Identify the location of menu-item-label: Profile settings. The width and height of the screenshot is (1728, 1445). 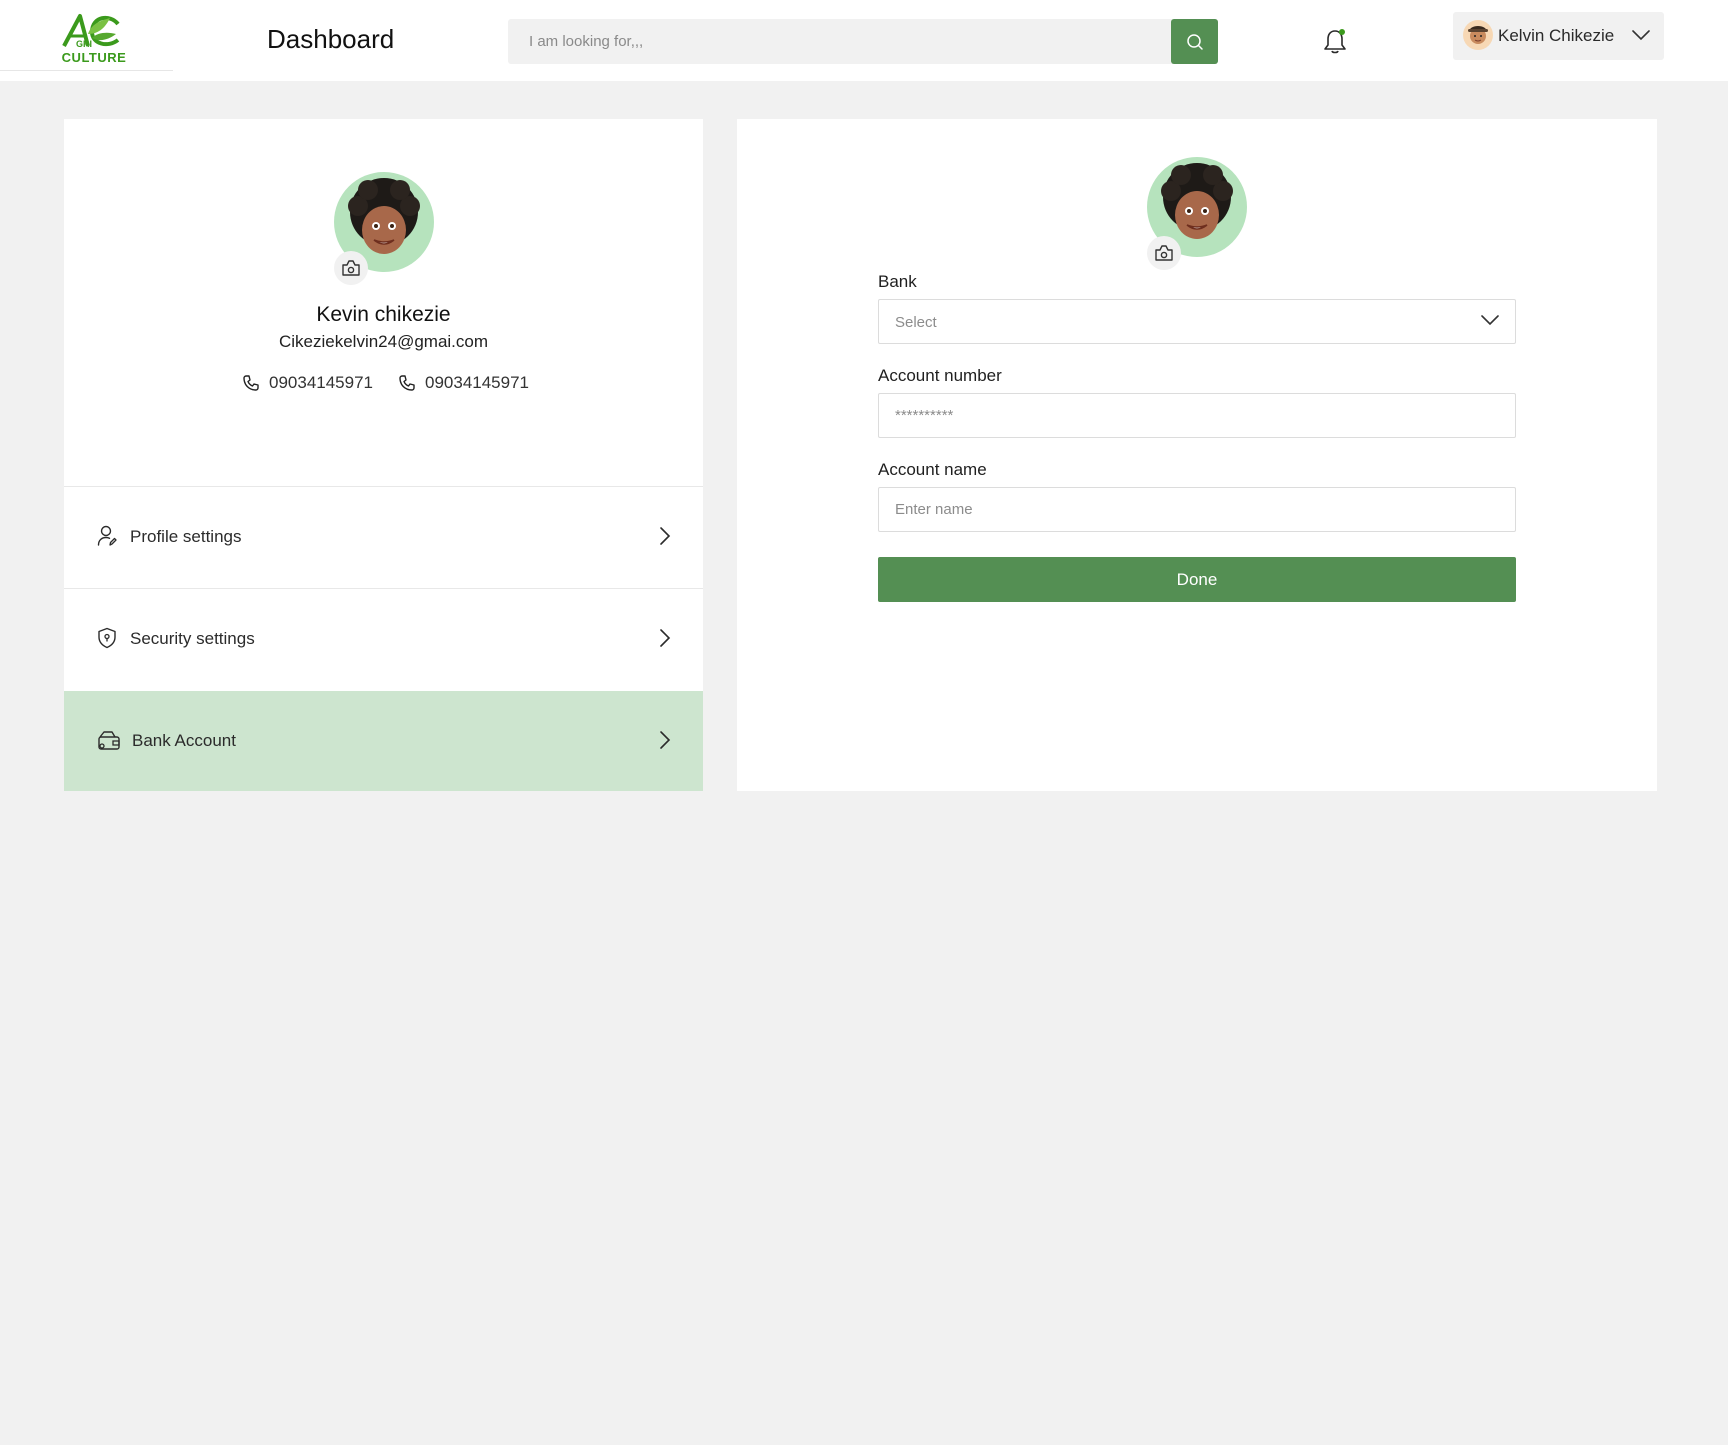
(186, 536).